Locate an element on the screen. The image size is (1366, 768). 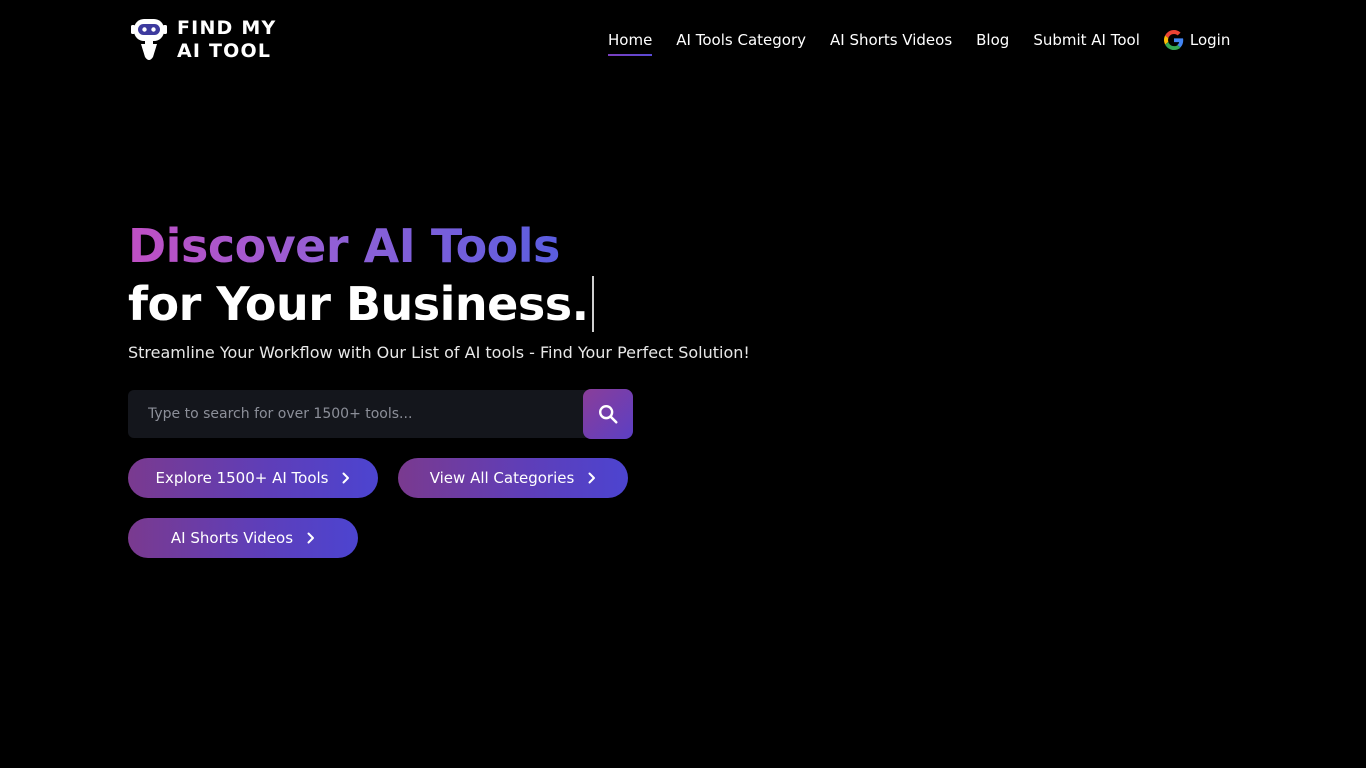
brand-name-line2: AI TOOL is located at coordinates (224, 51).